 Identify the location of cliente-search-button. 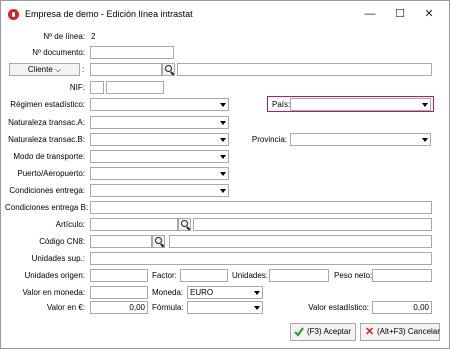
(168, 69).